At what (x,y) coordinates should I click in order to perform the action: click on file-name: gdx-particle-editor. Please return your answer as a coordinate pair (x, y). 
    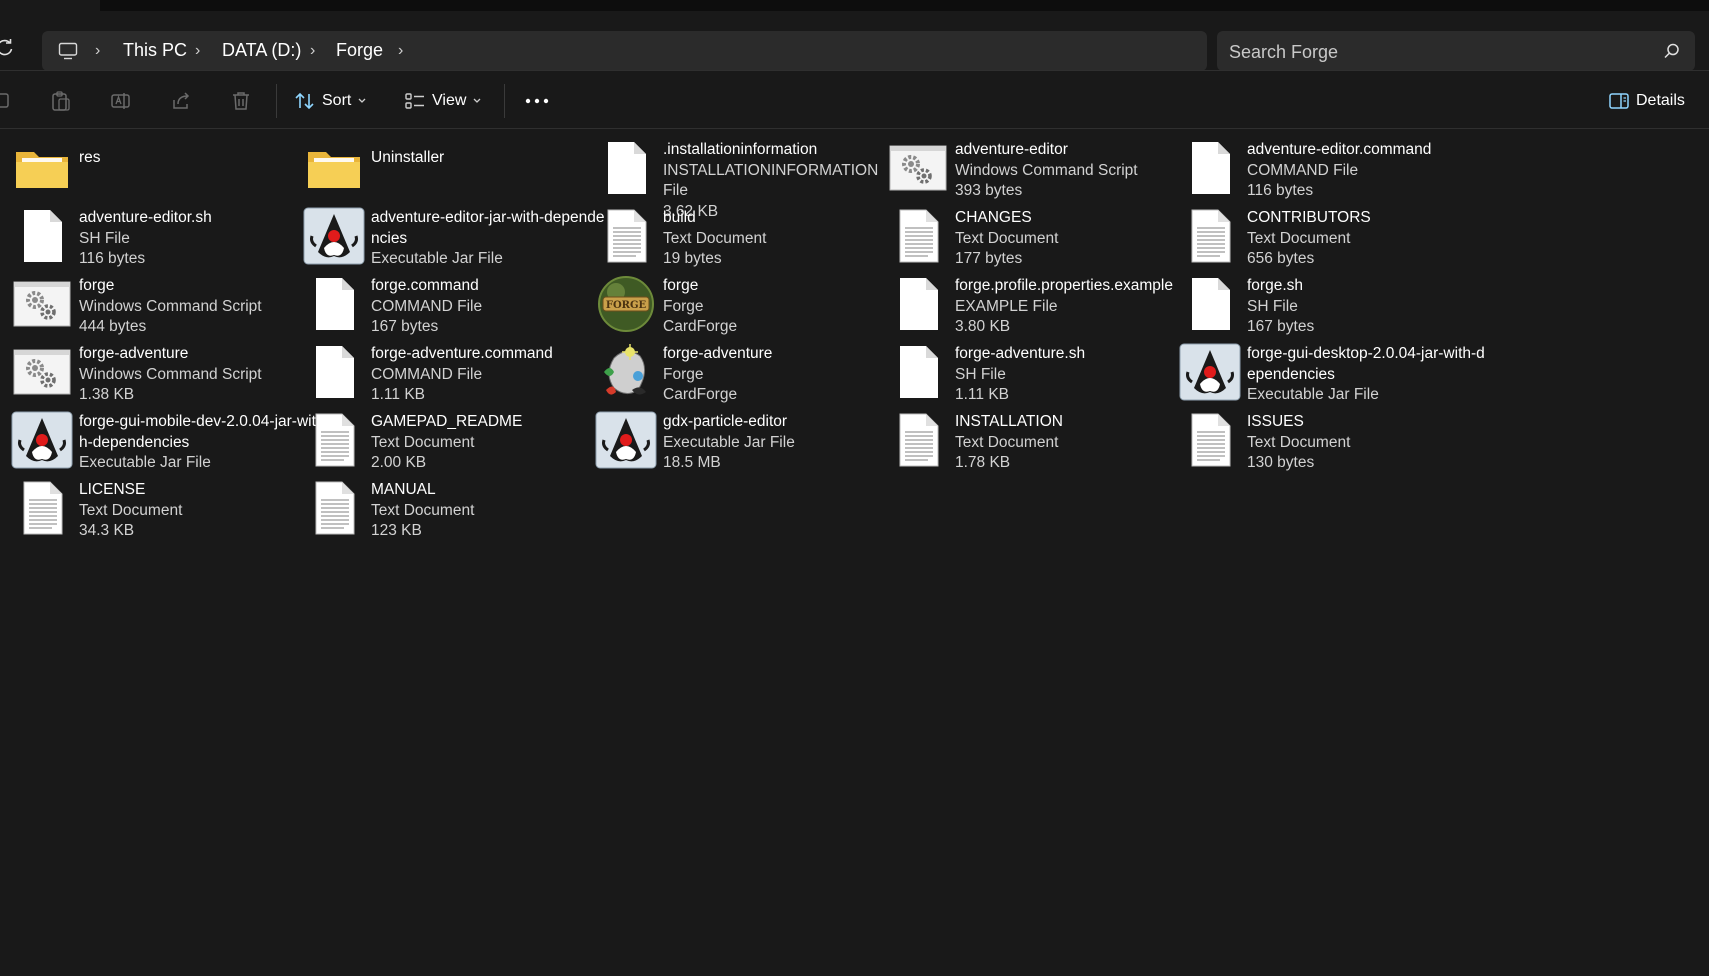
    Looking at the image, I should click on (725, 421).